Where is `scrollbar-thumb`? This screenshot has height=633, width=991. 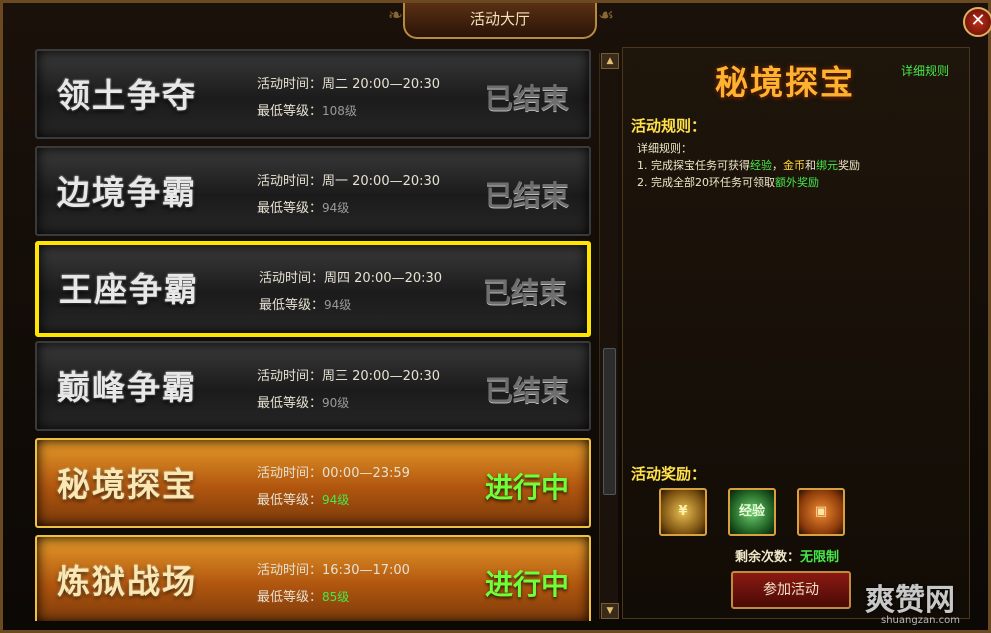
scrollbar-thumb is located at coordinates (609, 421).